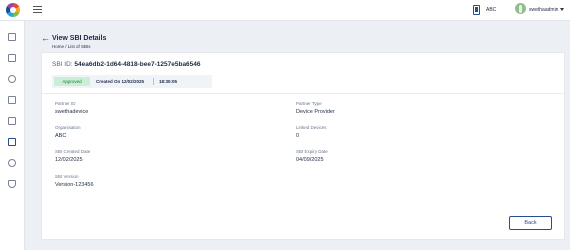 This screenshot has height=250, width=570. Describe the element at coordinates (12, 58) in the screenshot. I see `document-icon` at that location.